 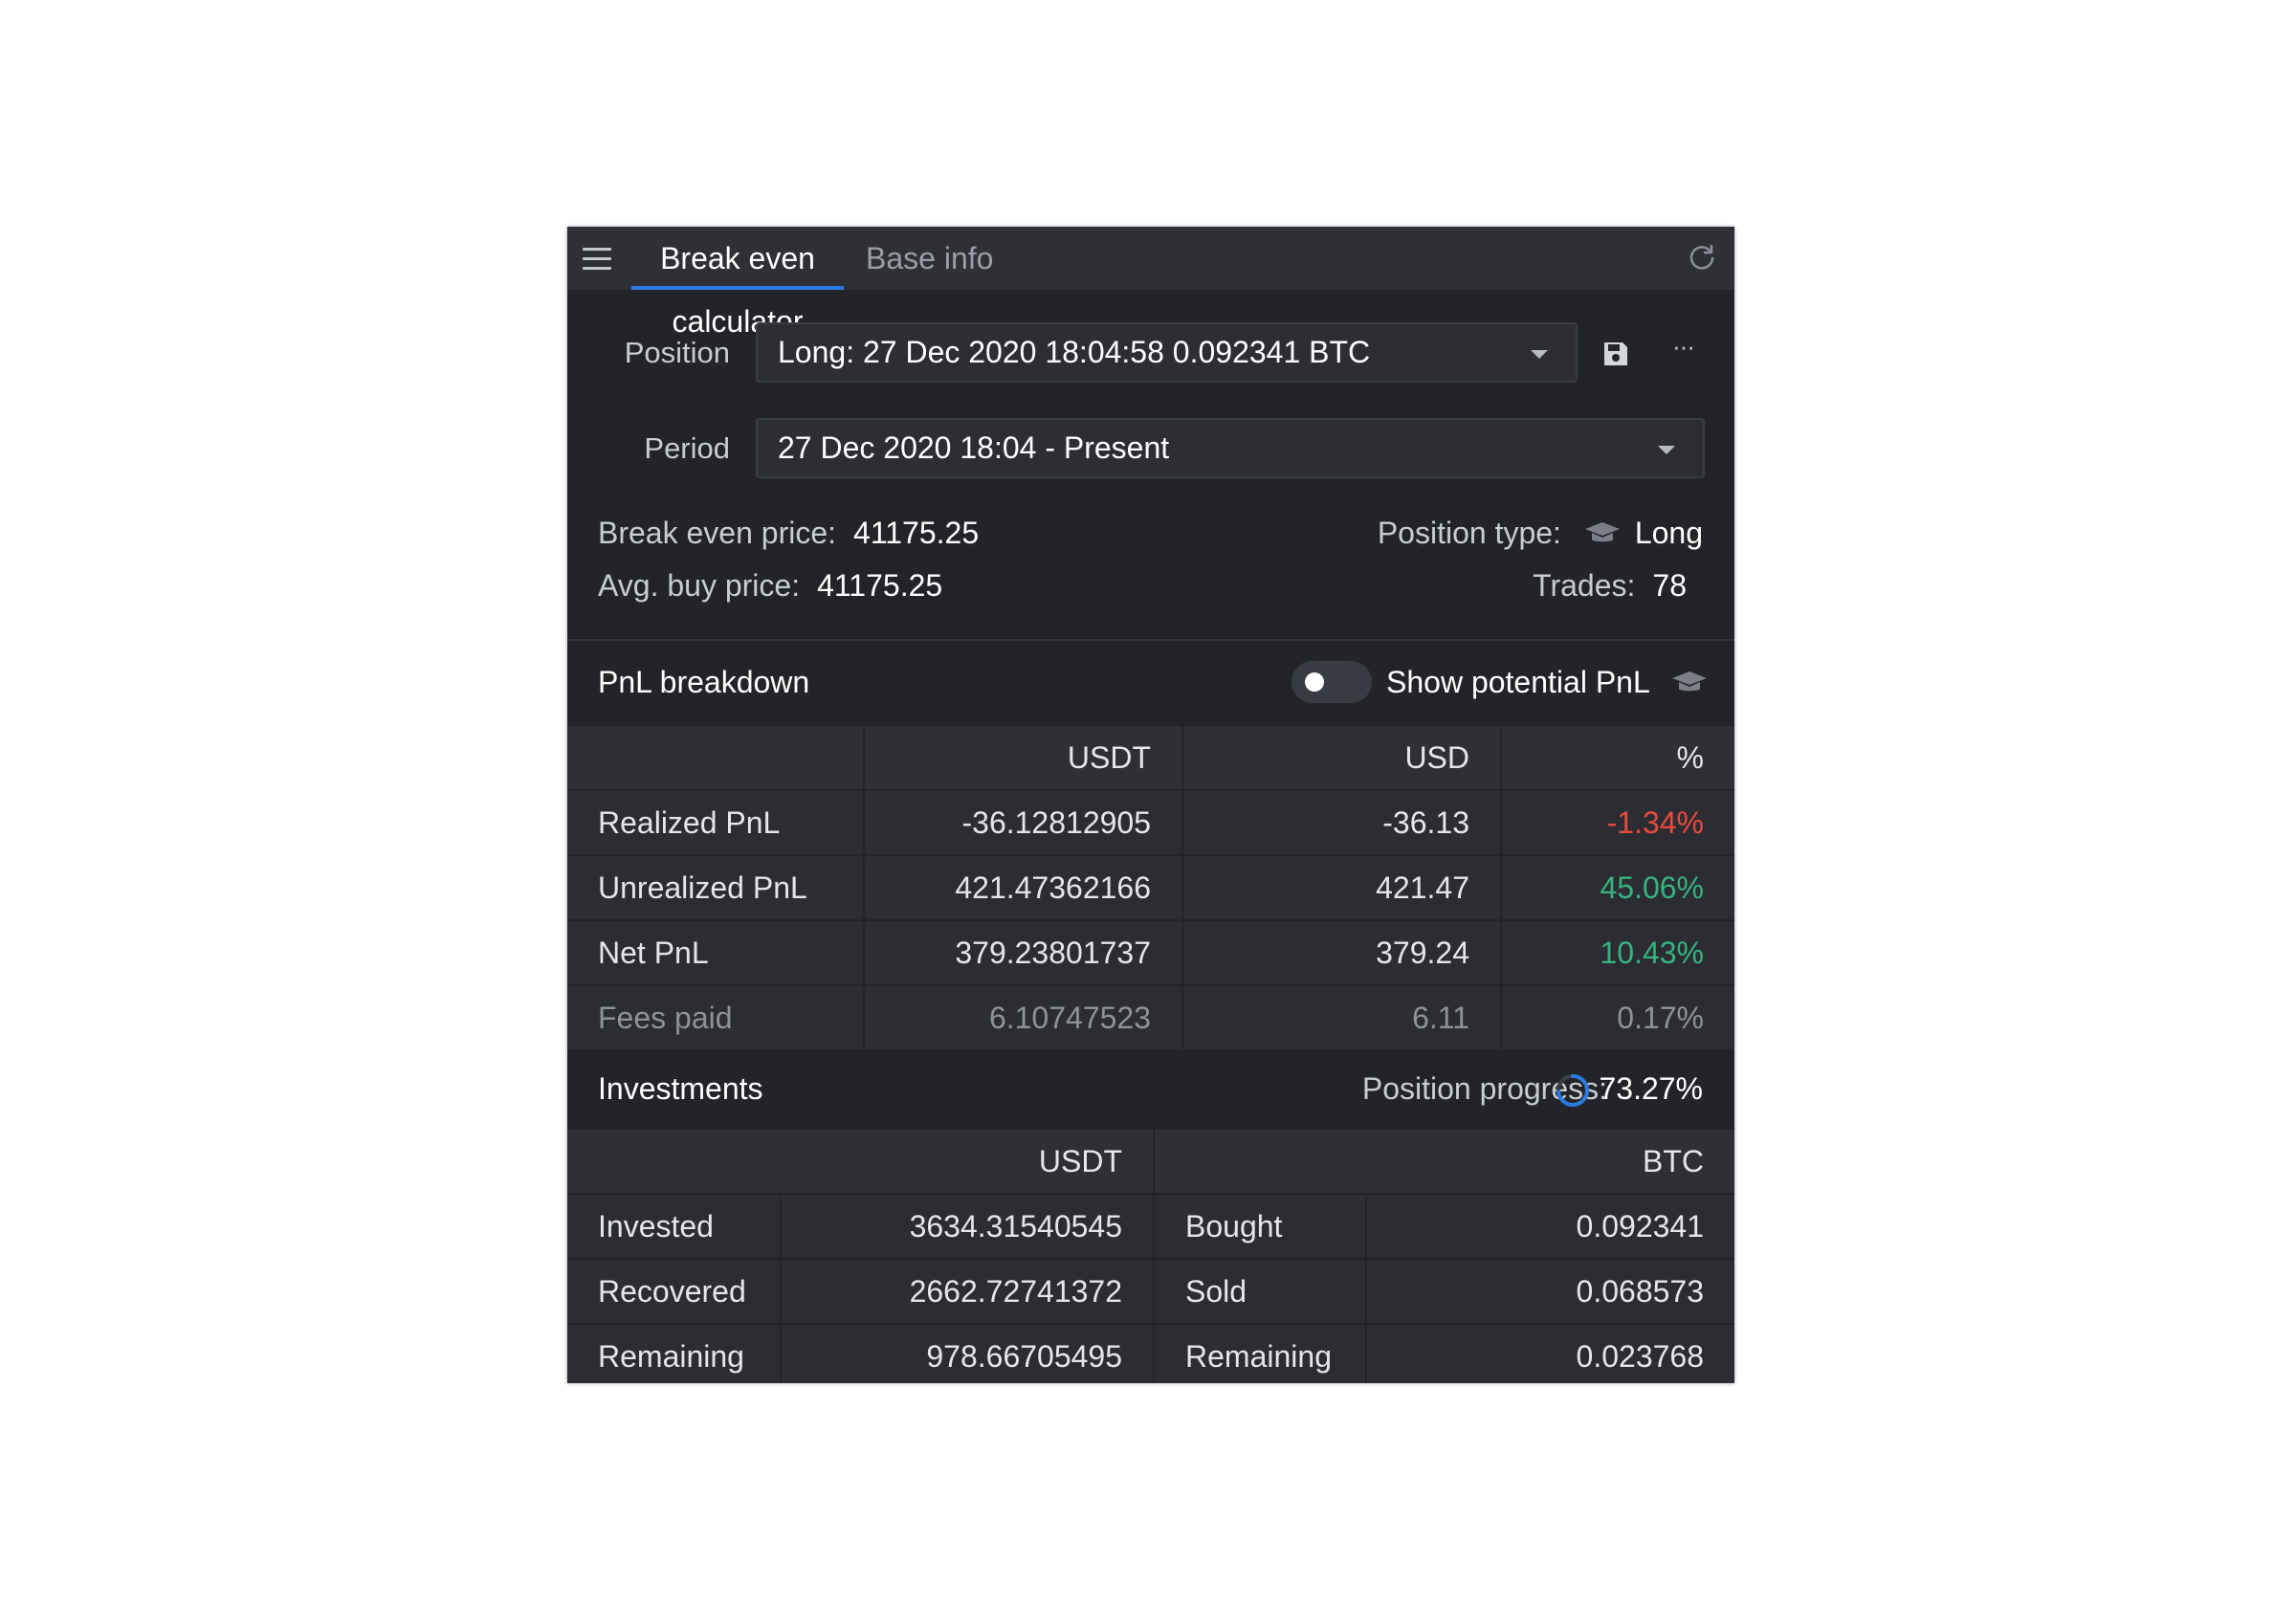 What do you see at coordinates (715, 758) in the screenshot?
I see `column-header` at bounding box center [715, 758].